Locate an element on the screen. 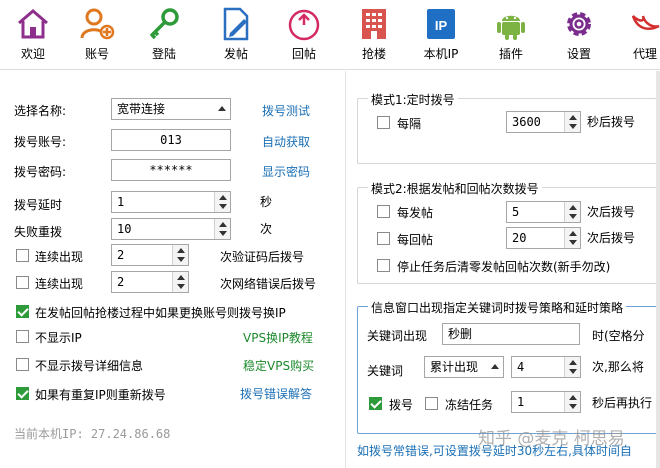 The height and width of the screenshot is (468, 660). hide-ip-label: 不显示IP is located at coordinates (58, 338).